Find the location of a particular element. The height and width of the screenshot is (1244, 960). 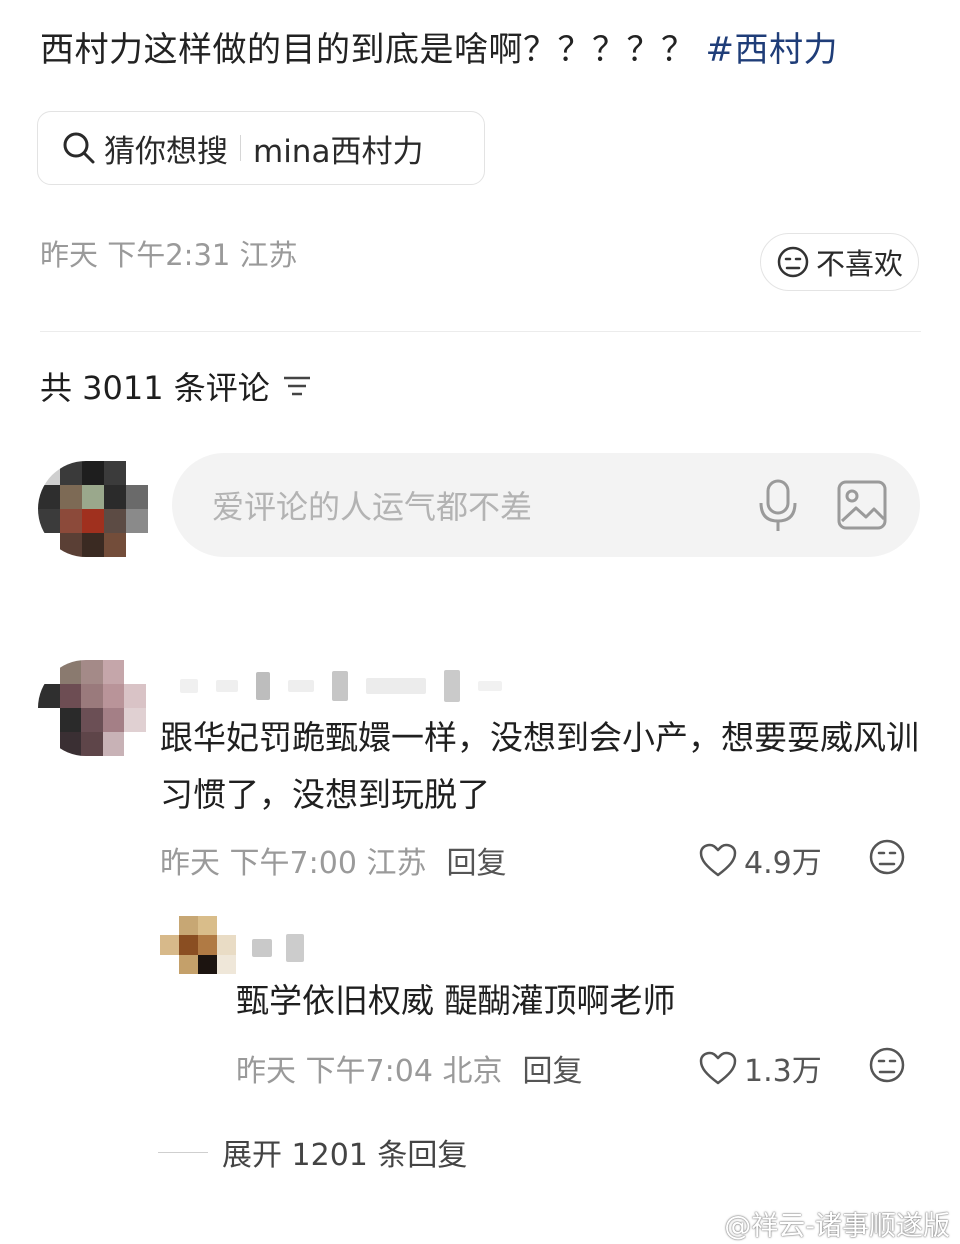

chip-separator is located at coordinates (240, 148).